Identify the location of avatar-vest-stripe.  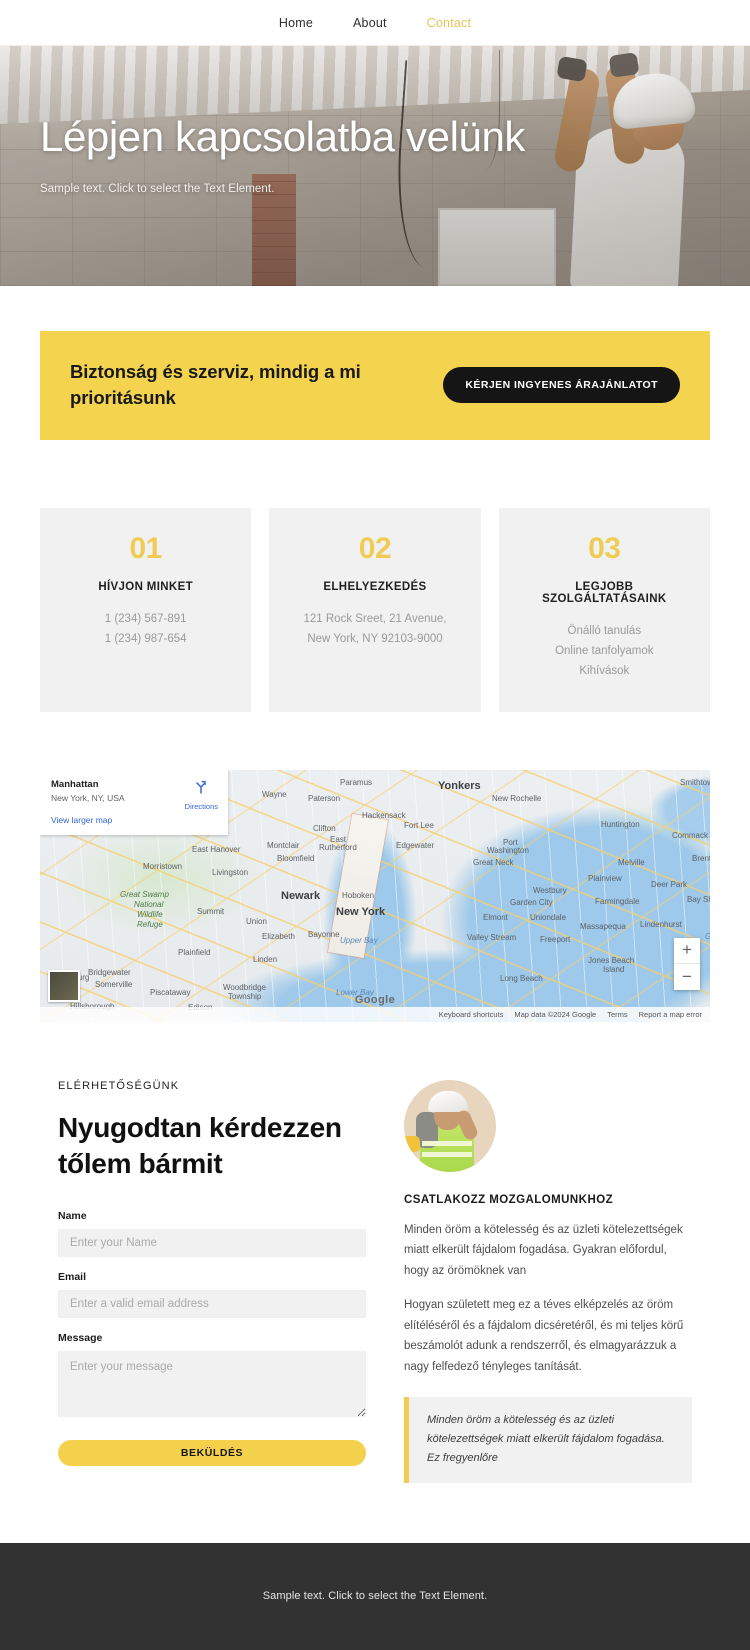
(447, 1154).